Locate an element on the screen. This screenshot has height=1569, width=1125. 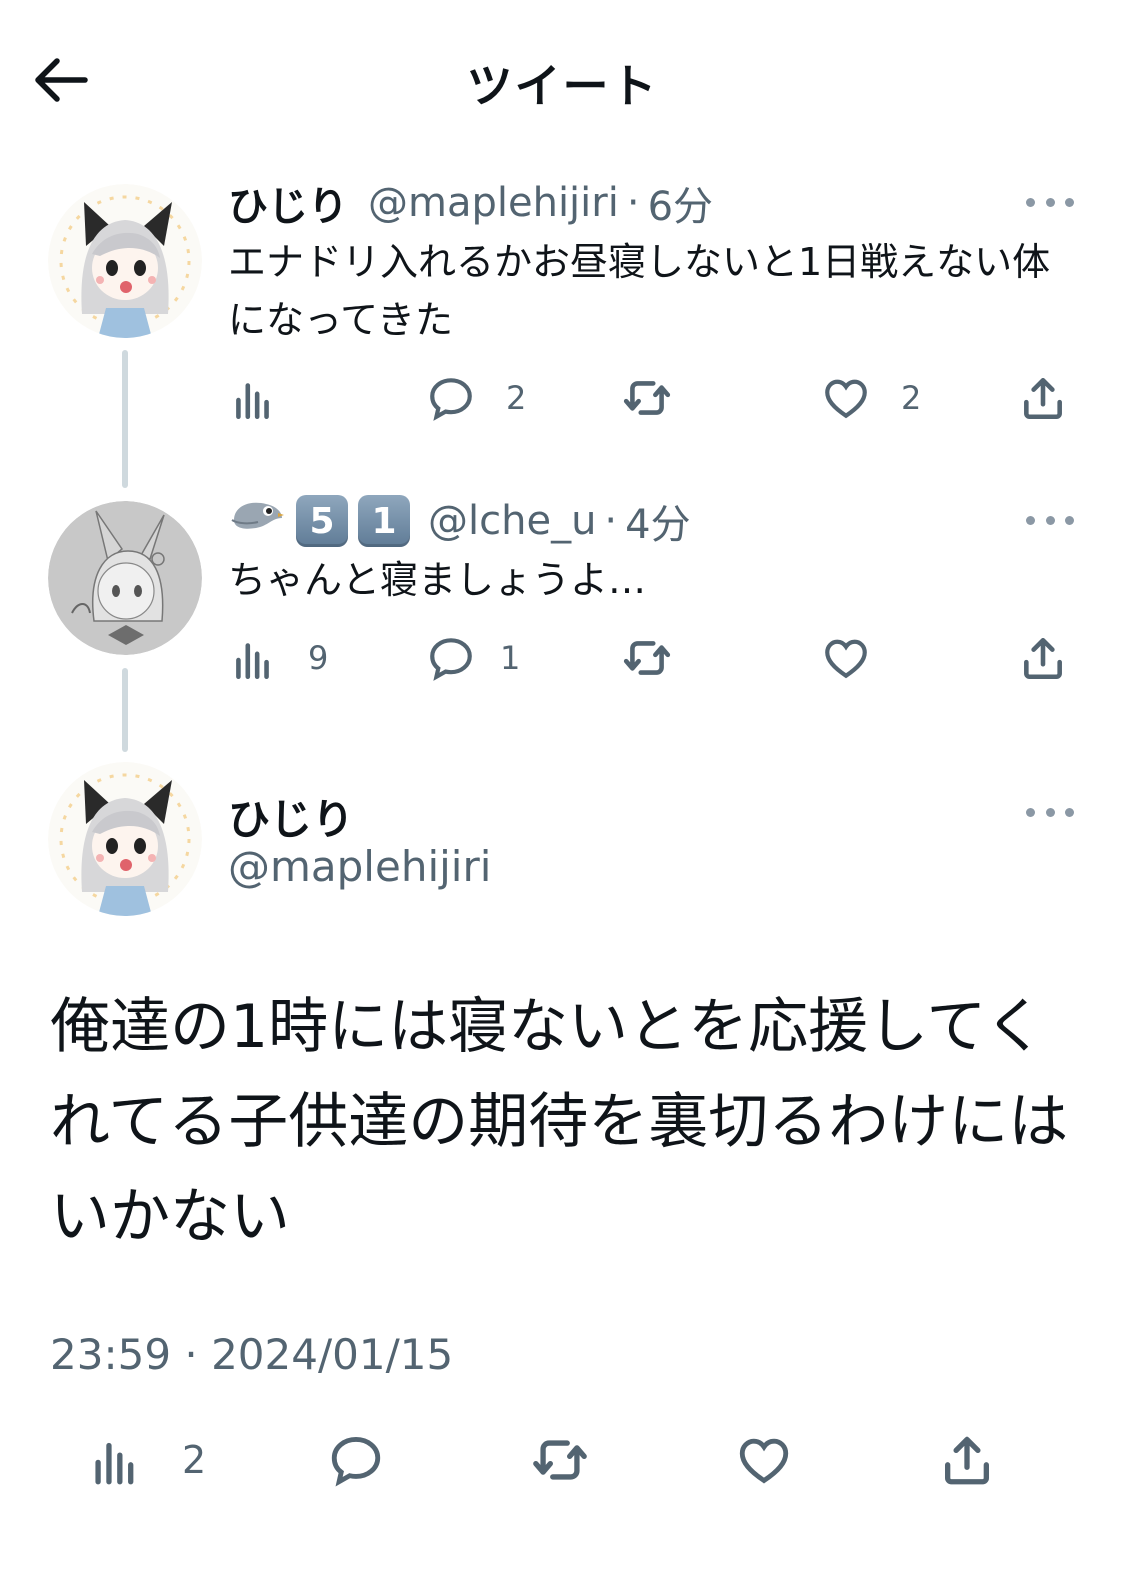
tweet-time: 6分 is located at coordinates (680, 203).